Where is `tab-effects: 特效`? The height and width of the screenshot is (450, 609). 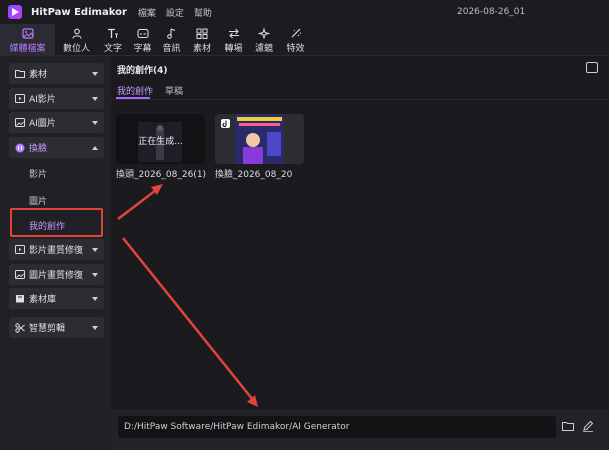
tab-effects: 特效 is located at coordinates (295, 39).